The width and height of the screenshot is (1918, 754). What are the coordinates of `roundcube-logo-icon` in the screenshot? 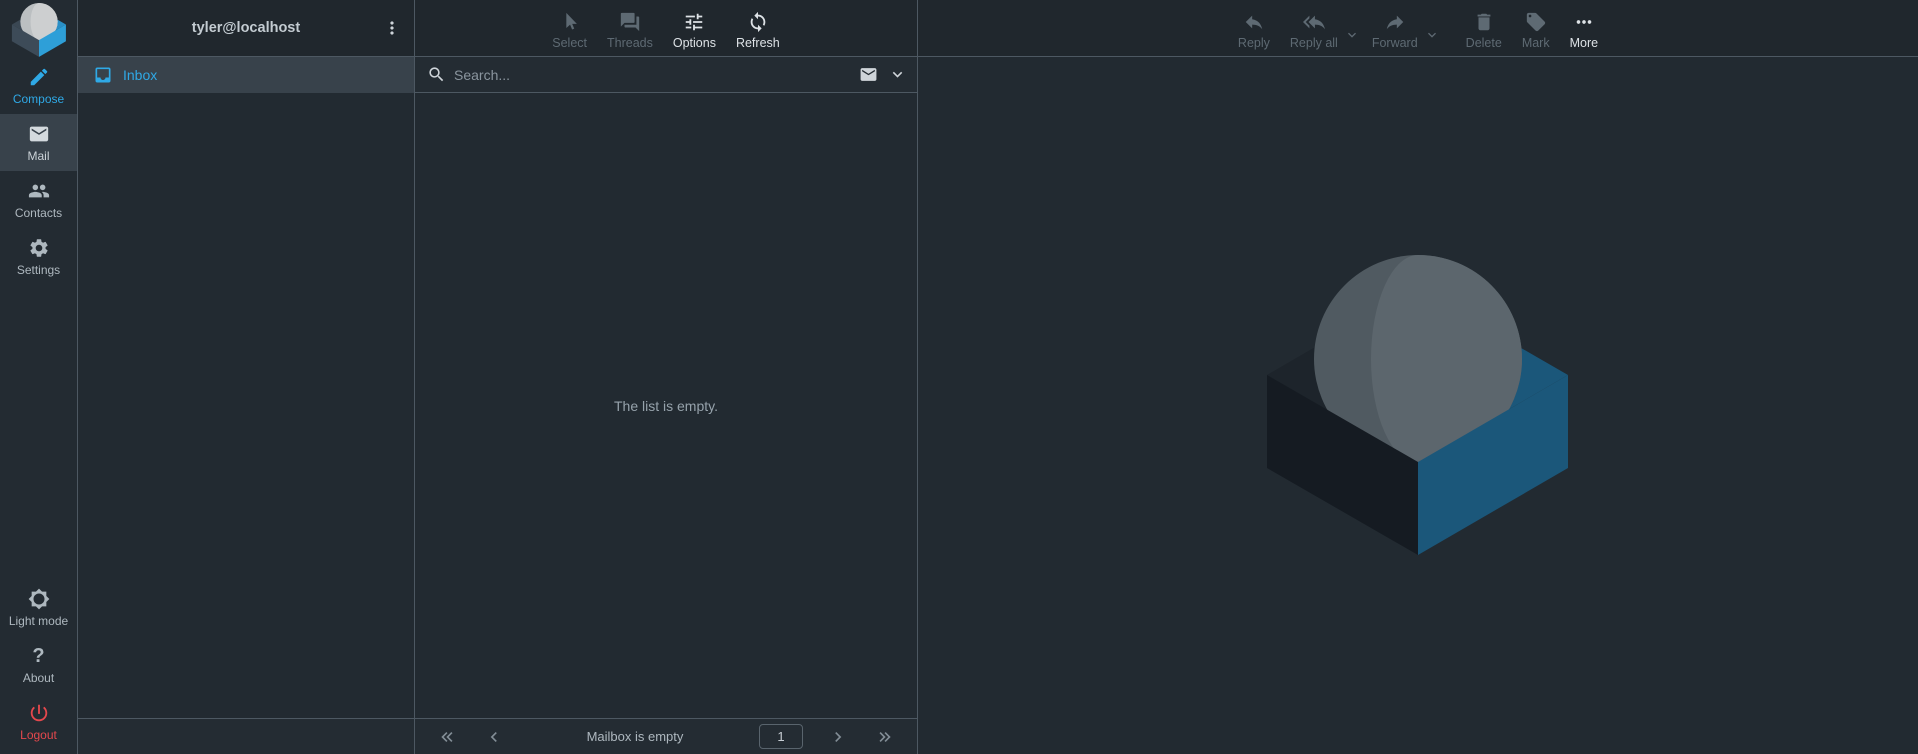 It's located at (38, 30).